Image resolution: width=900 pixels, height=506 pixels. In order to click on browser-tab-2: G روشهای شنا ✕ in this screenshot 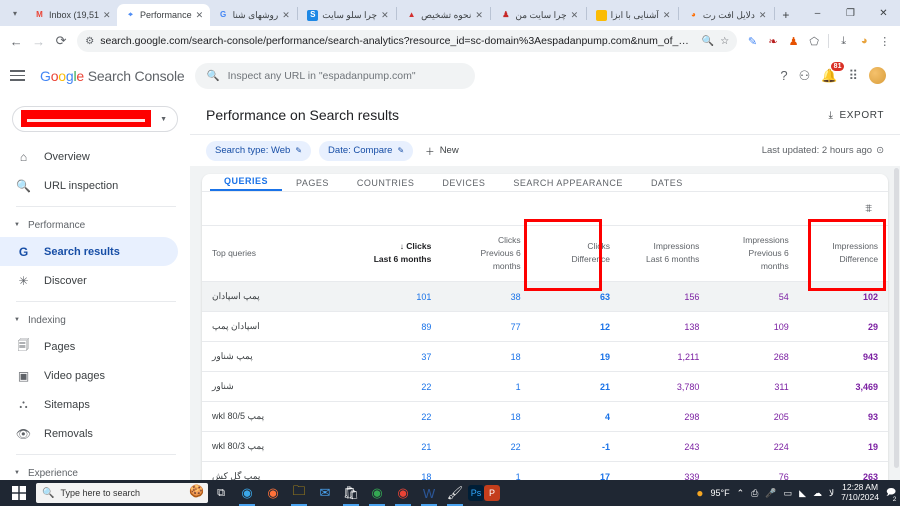, I will do `click(253, 15)`.